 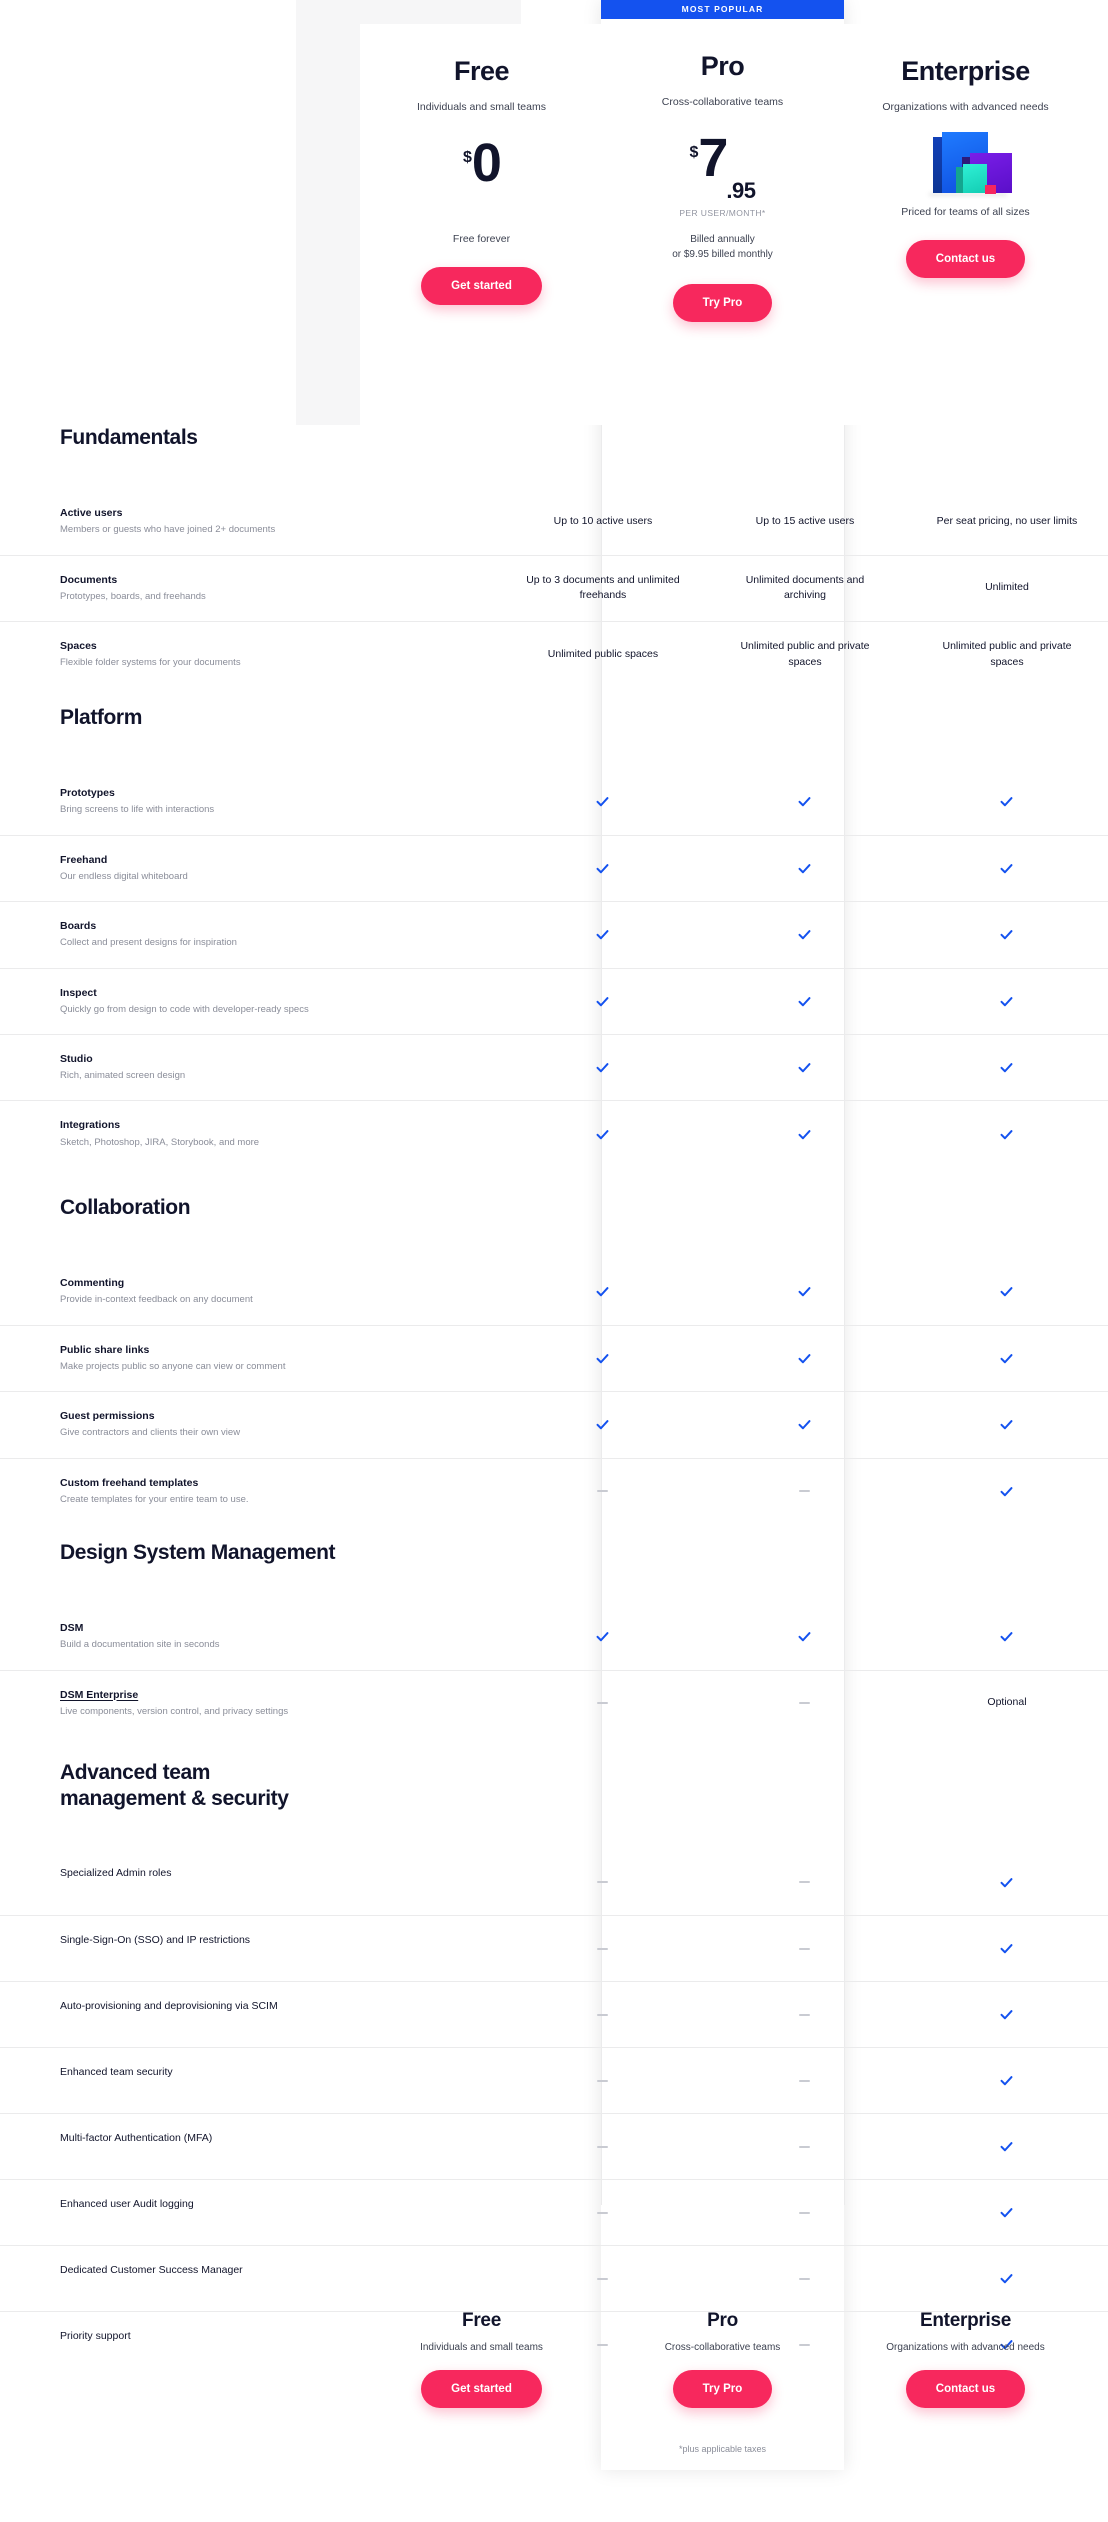 What do you see at coordinates (965, 2389) in the screenshot?
I see `footer-contact-us-button: Contact us` at bounding box center [965, 2389].